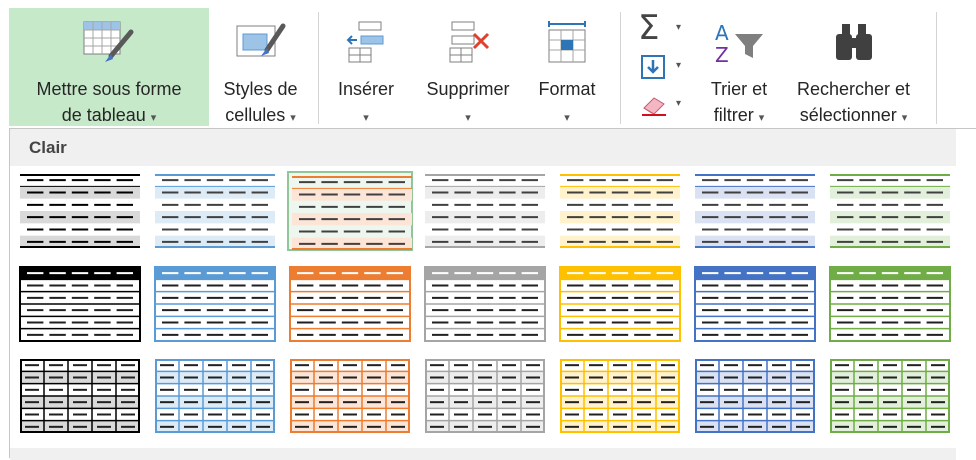  Describe the element at coordinates (649, 28) in the screenshot. I see `autosum-icon: Σ` at that location.